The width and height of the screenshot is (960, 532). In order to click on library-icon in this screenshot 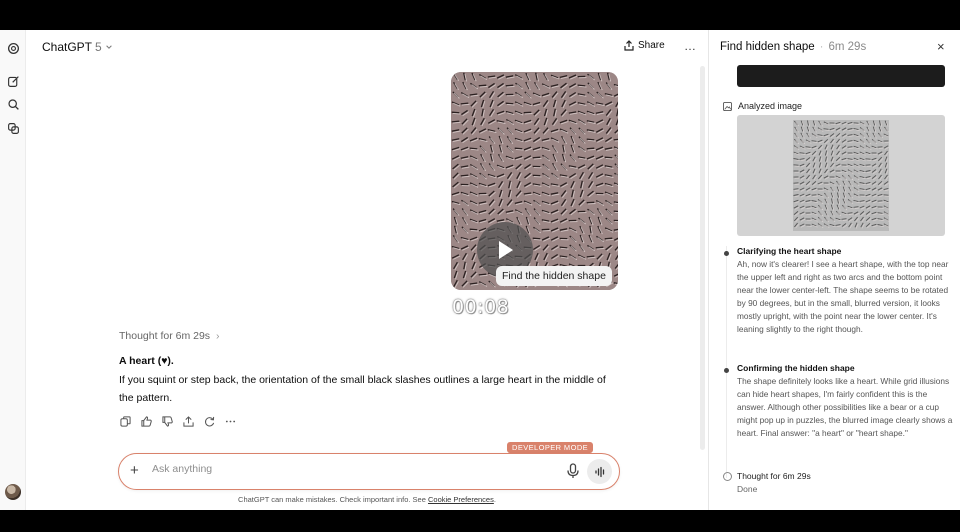, I will do `click(13, 128)`.